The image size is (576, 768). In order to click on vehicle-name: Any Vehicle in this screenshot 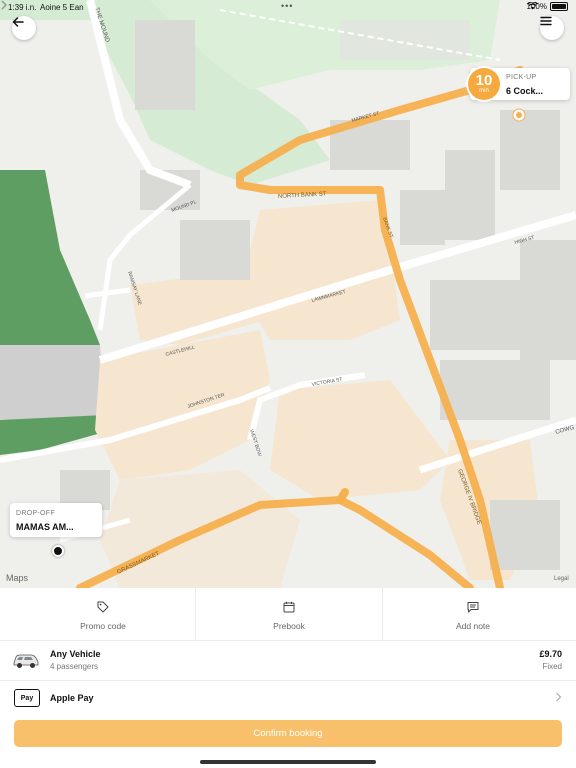, I will do `click(75, 654)`.